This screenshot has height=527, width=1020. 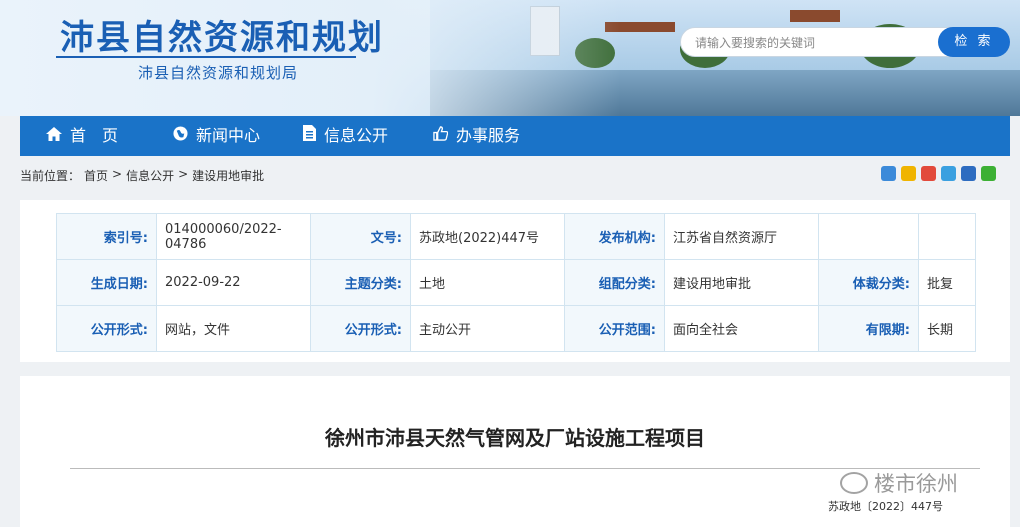 What do you see at coordinates (106, 236) in the screenshot?
I see `meta-label: 索引号:` at bounding box center [106, 236].